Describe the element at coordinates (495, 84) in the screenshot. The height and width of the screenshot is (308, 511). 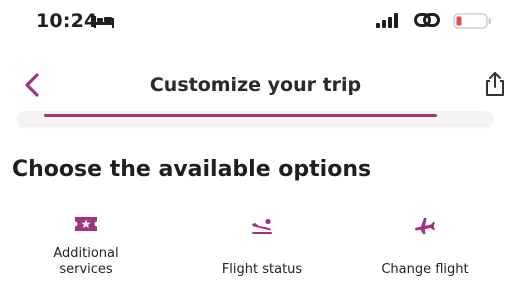
I see `share-icon` at that location.